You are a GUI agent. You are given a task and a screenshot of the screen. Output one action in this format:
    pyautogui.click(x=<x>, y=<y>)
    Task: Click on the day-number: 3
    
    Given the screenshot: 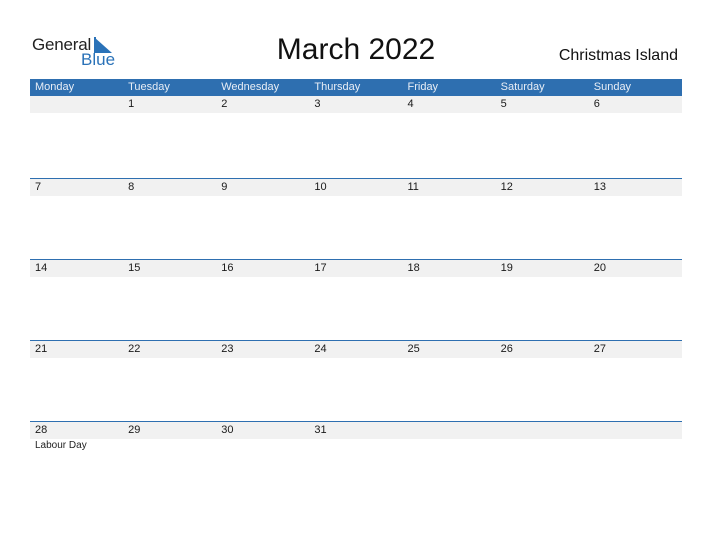 What is the action you would take?
    pyautogui.click(x=317, y=104)
    